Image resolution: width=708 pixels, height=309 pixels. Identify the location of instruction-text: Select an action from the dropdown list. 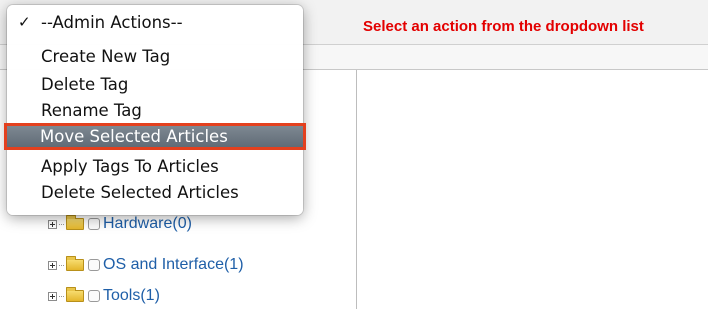
(503, 26).